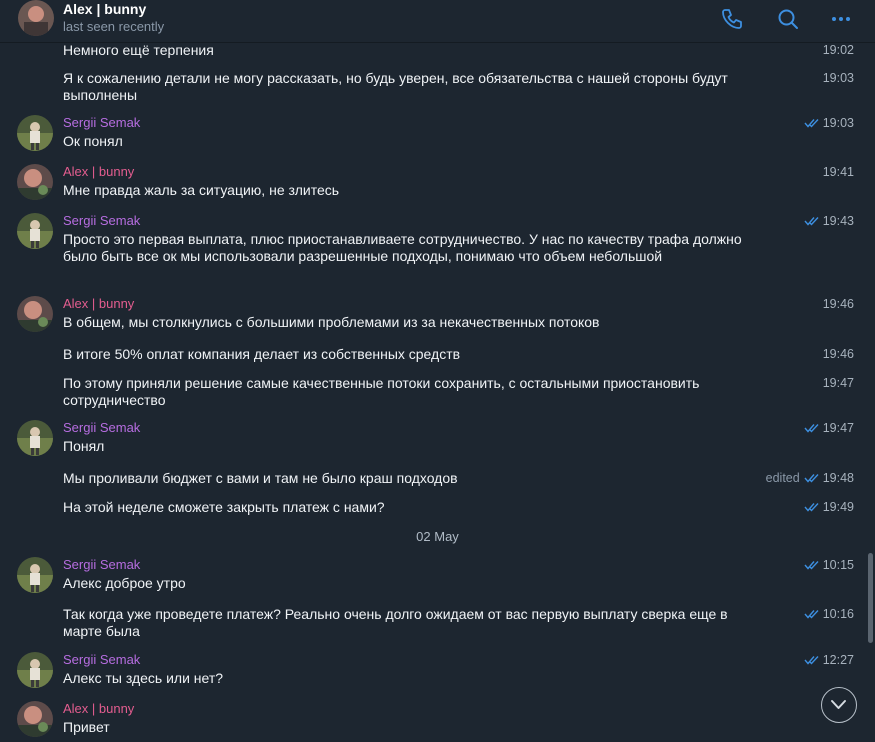 The height and width of the screenshot is (742, 875). I want to click on message-time: 19:41, so click(838, 172).